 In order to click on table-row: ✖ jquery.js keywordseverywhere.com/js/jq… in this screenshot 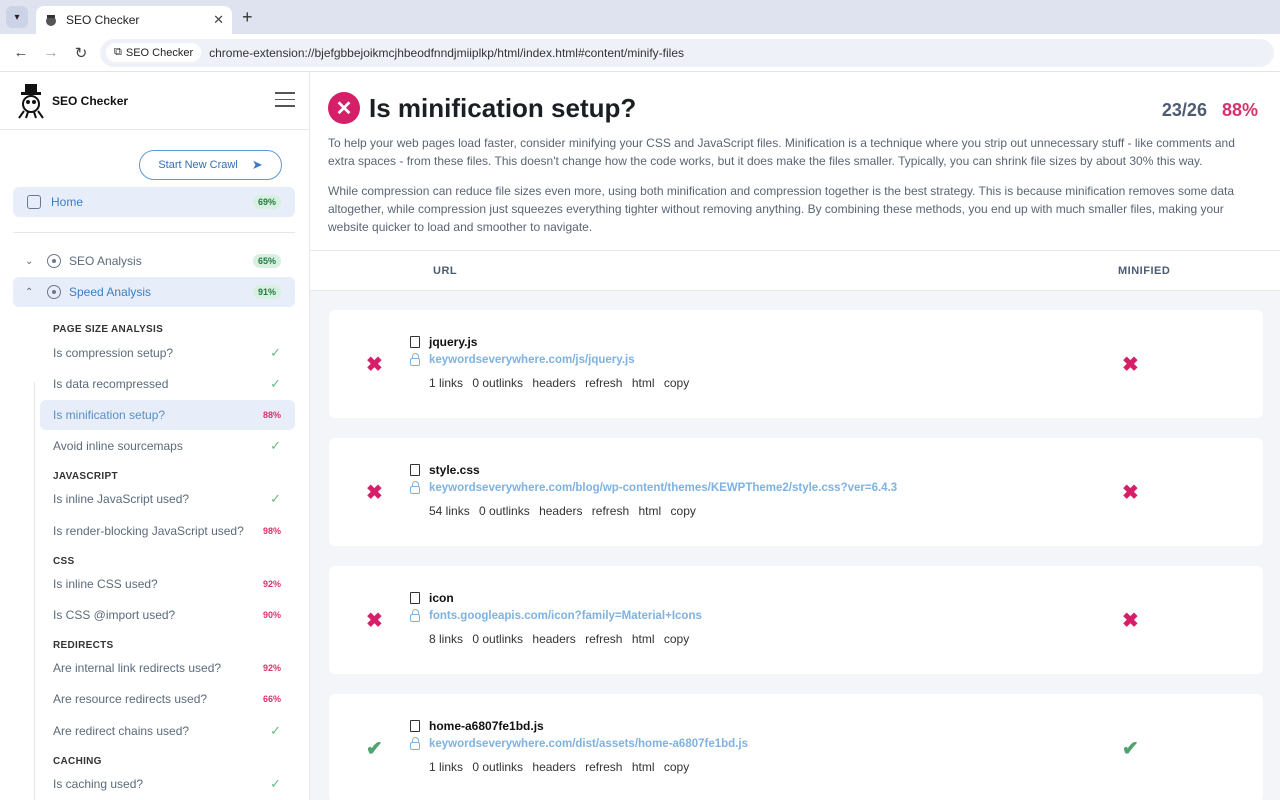, I will do `click(796, 364)`.